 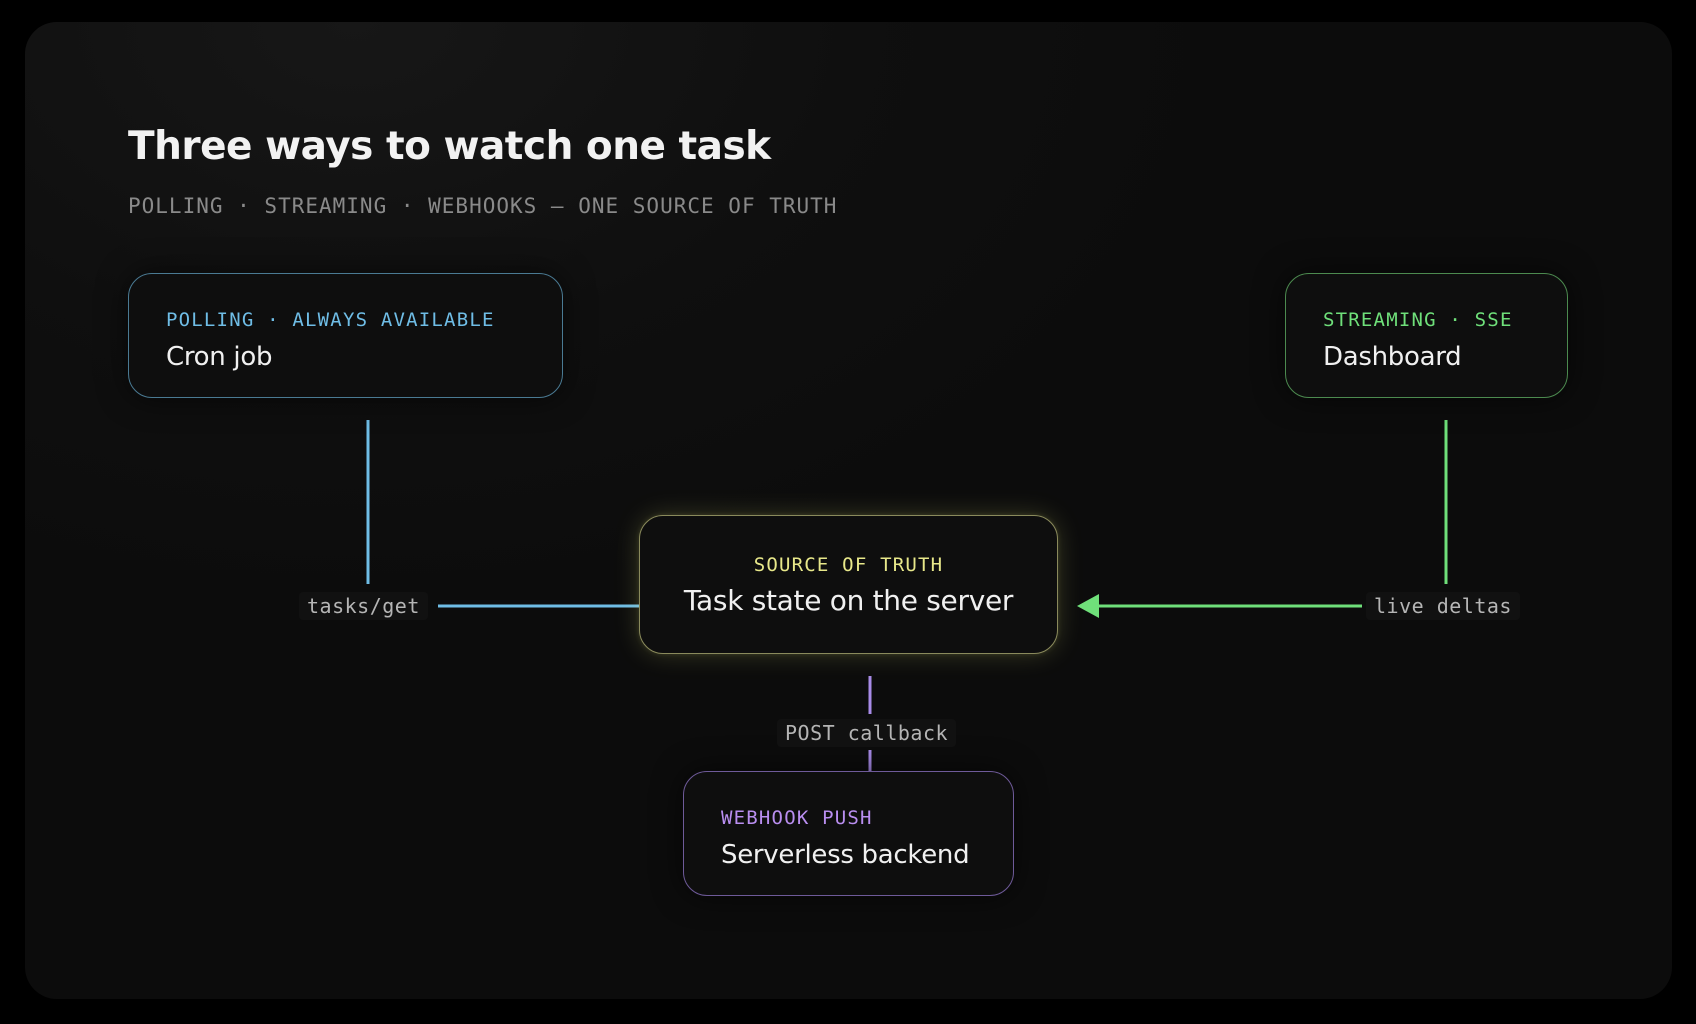 What do you see at coordinates (848, 600) in the screenshot?
I see `truth-name: Task state on the server` at bounding box center [848, 600].